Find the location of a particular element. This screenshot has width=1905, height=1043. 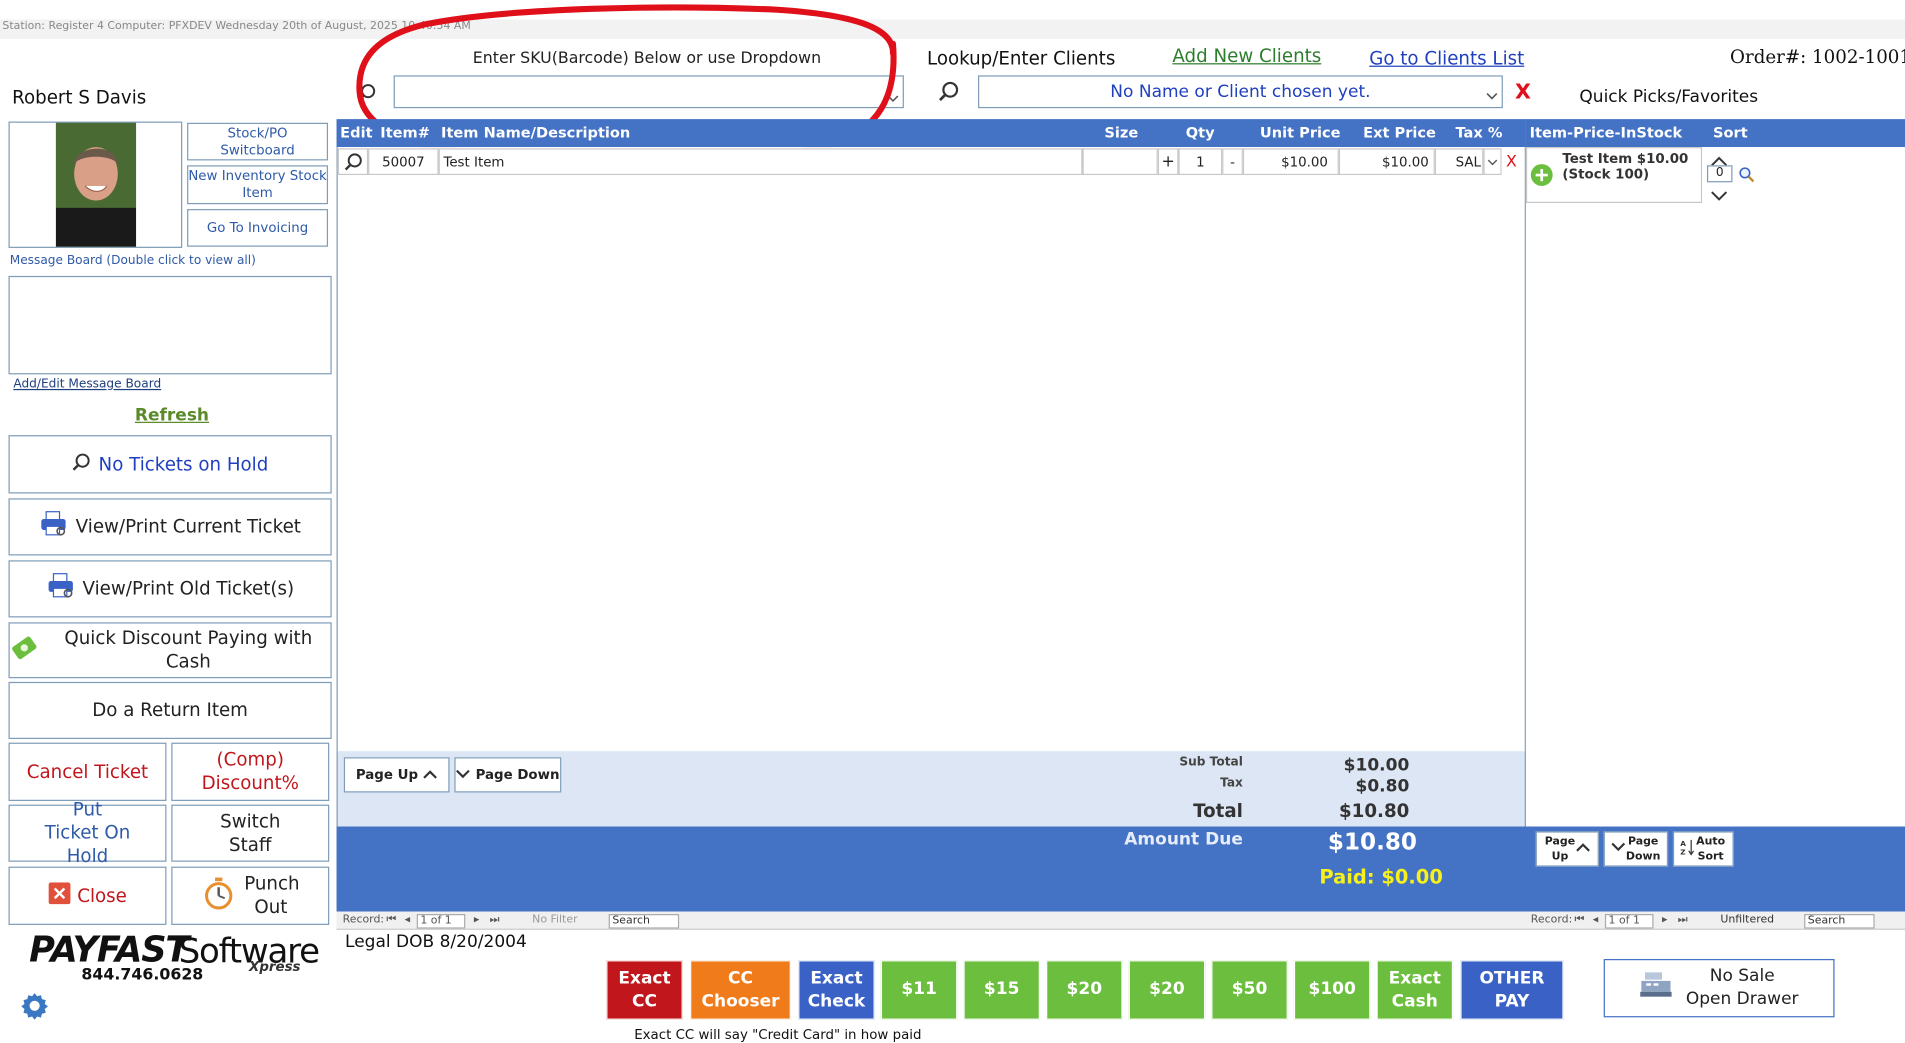

record-position: 1 of 1 is located at coordinates (441, 921).